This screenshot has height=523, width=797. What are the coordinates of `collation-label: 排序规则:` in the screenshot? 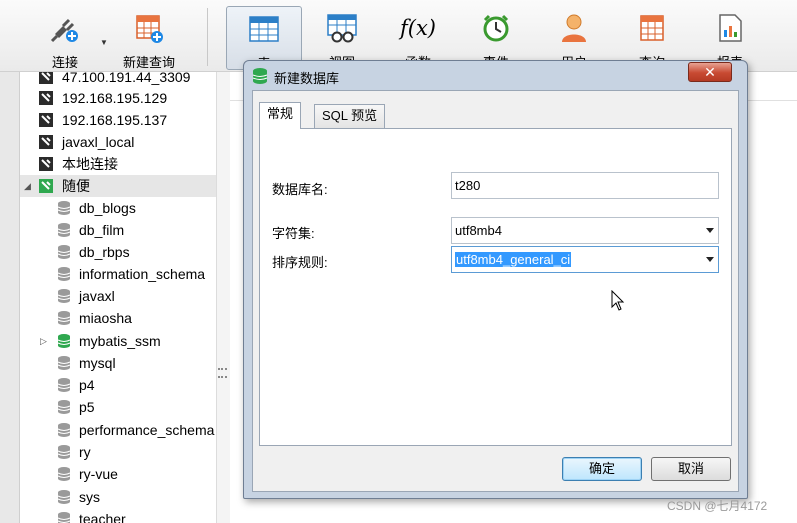 It's located at (300, 262).